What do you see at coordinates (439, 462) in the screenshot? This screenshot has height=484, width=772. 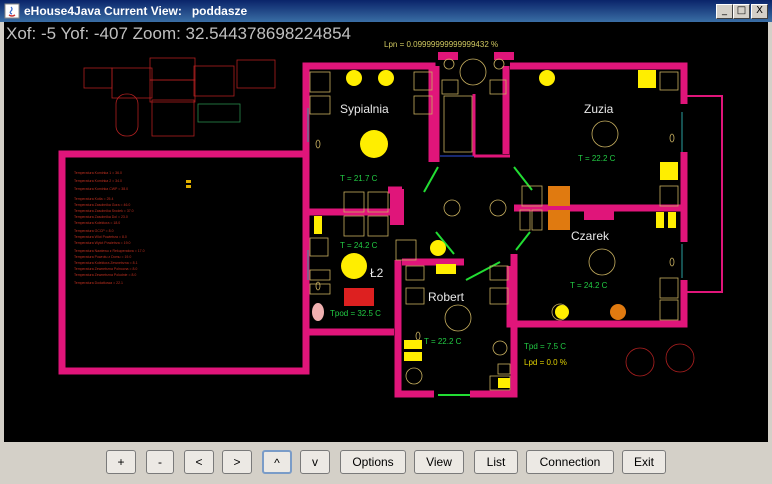 I see `view-button: View` at bounding box center [439, 462].